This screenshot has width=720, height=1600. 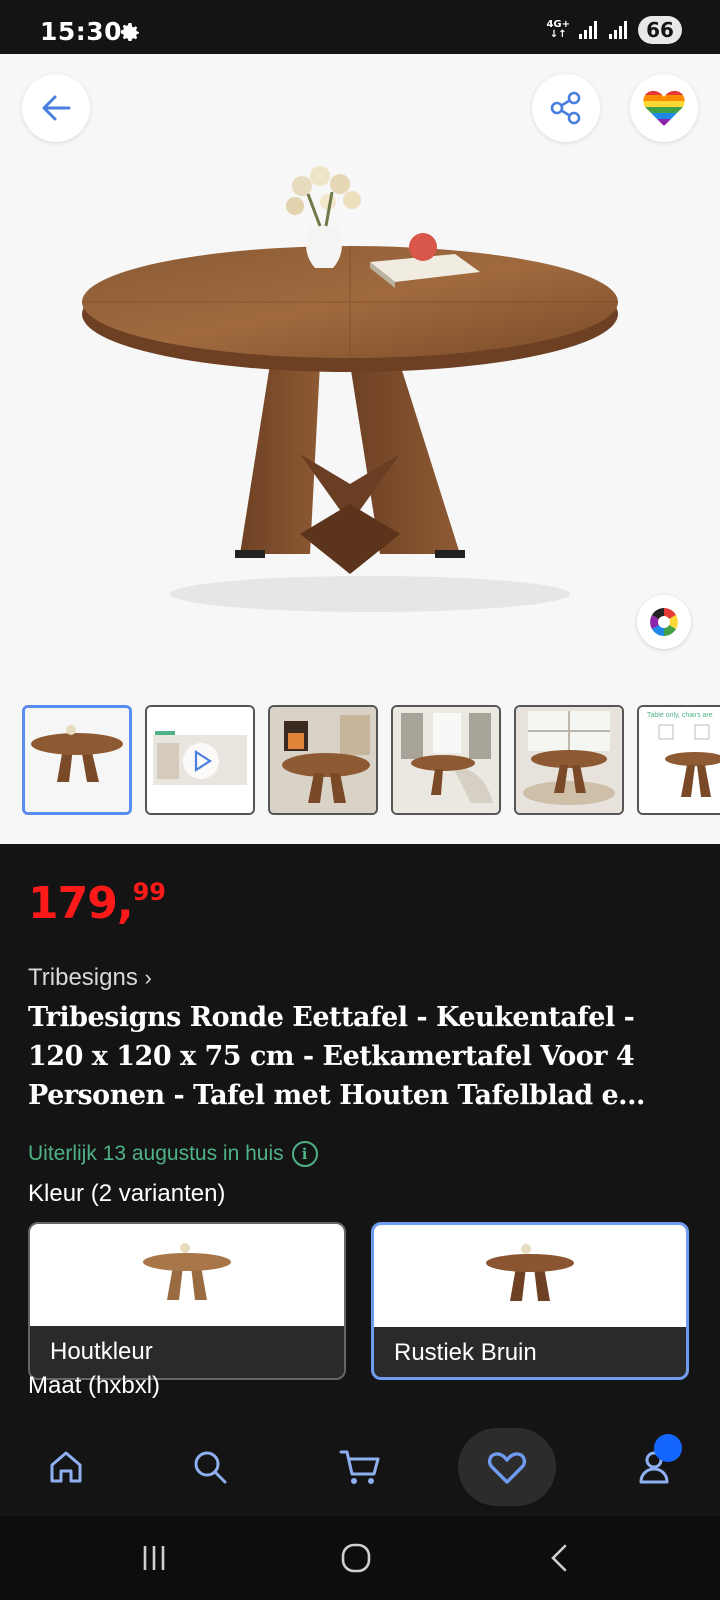 I want to click on thumbnail-video, so click(x=200, y=760).